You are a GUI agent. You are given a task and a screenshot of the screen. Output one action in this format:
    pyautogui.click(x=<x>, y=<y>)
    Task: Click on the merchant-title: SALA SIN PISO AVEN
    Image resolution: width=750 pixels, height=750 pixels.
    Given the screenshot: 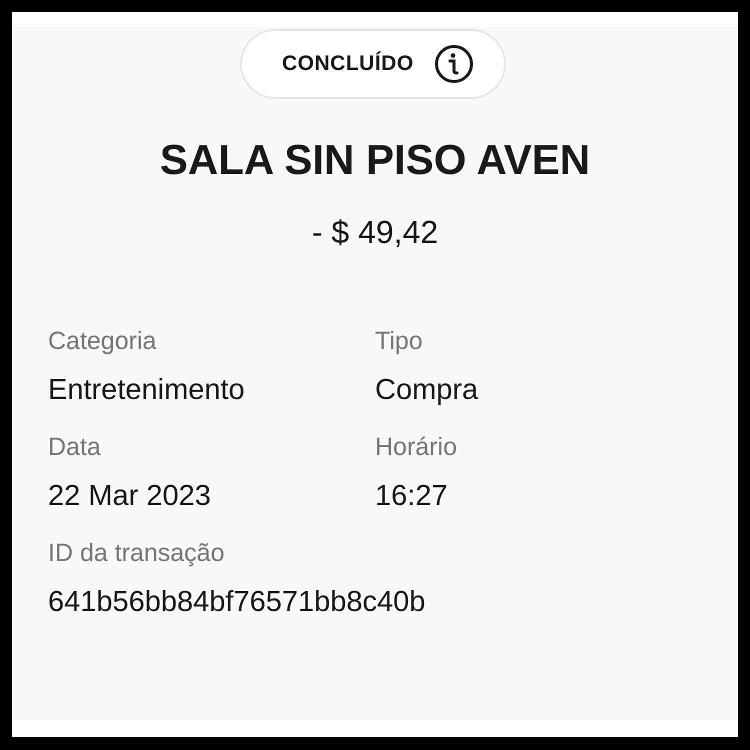 What is the action you would take?
    pyautogui.click(x=375, y=160)
    